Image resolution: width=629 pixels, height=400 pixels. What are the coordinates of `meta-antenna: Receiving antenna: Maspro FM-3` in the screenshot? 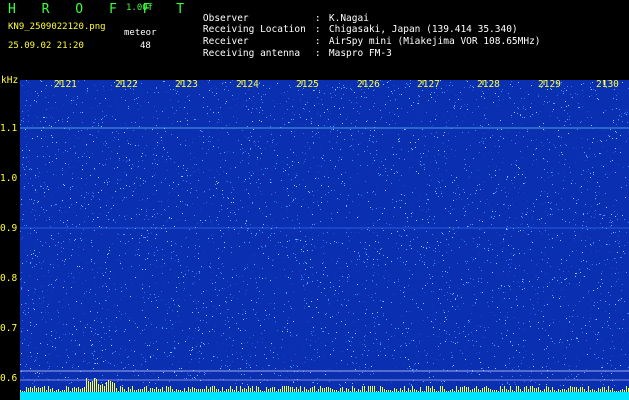 It's located at (286, 53).